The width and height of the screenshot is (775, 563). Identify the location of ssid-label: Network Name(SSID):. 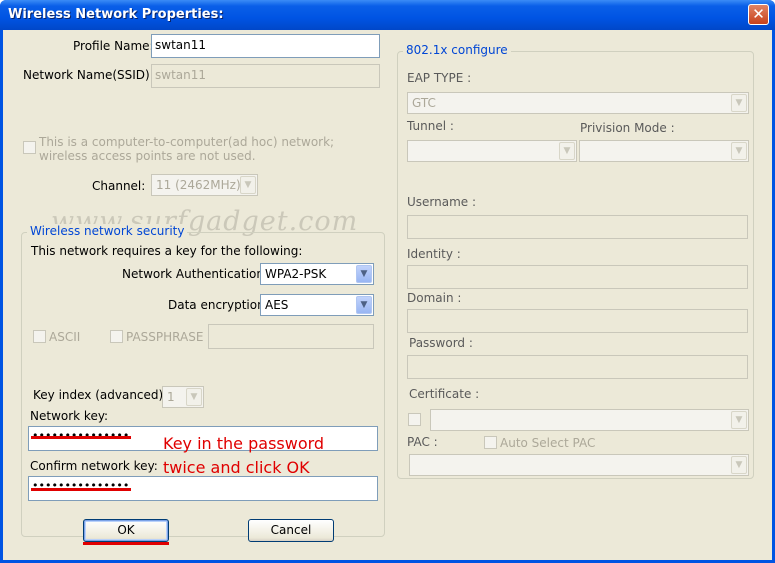
(88, 75).